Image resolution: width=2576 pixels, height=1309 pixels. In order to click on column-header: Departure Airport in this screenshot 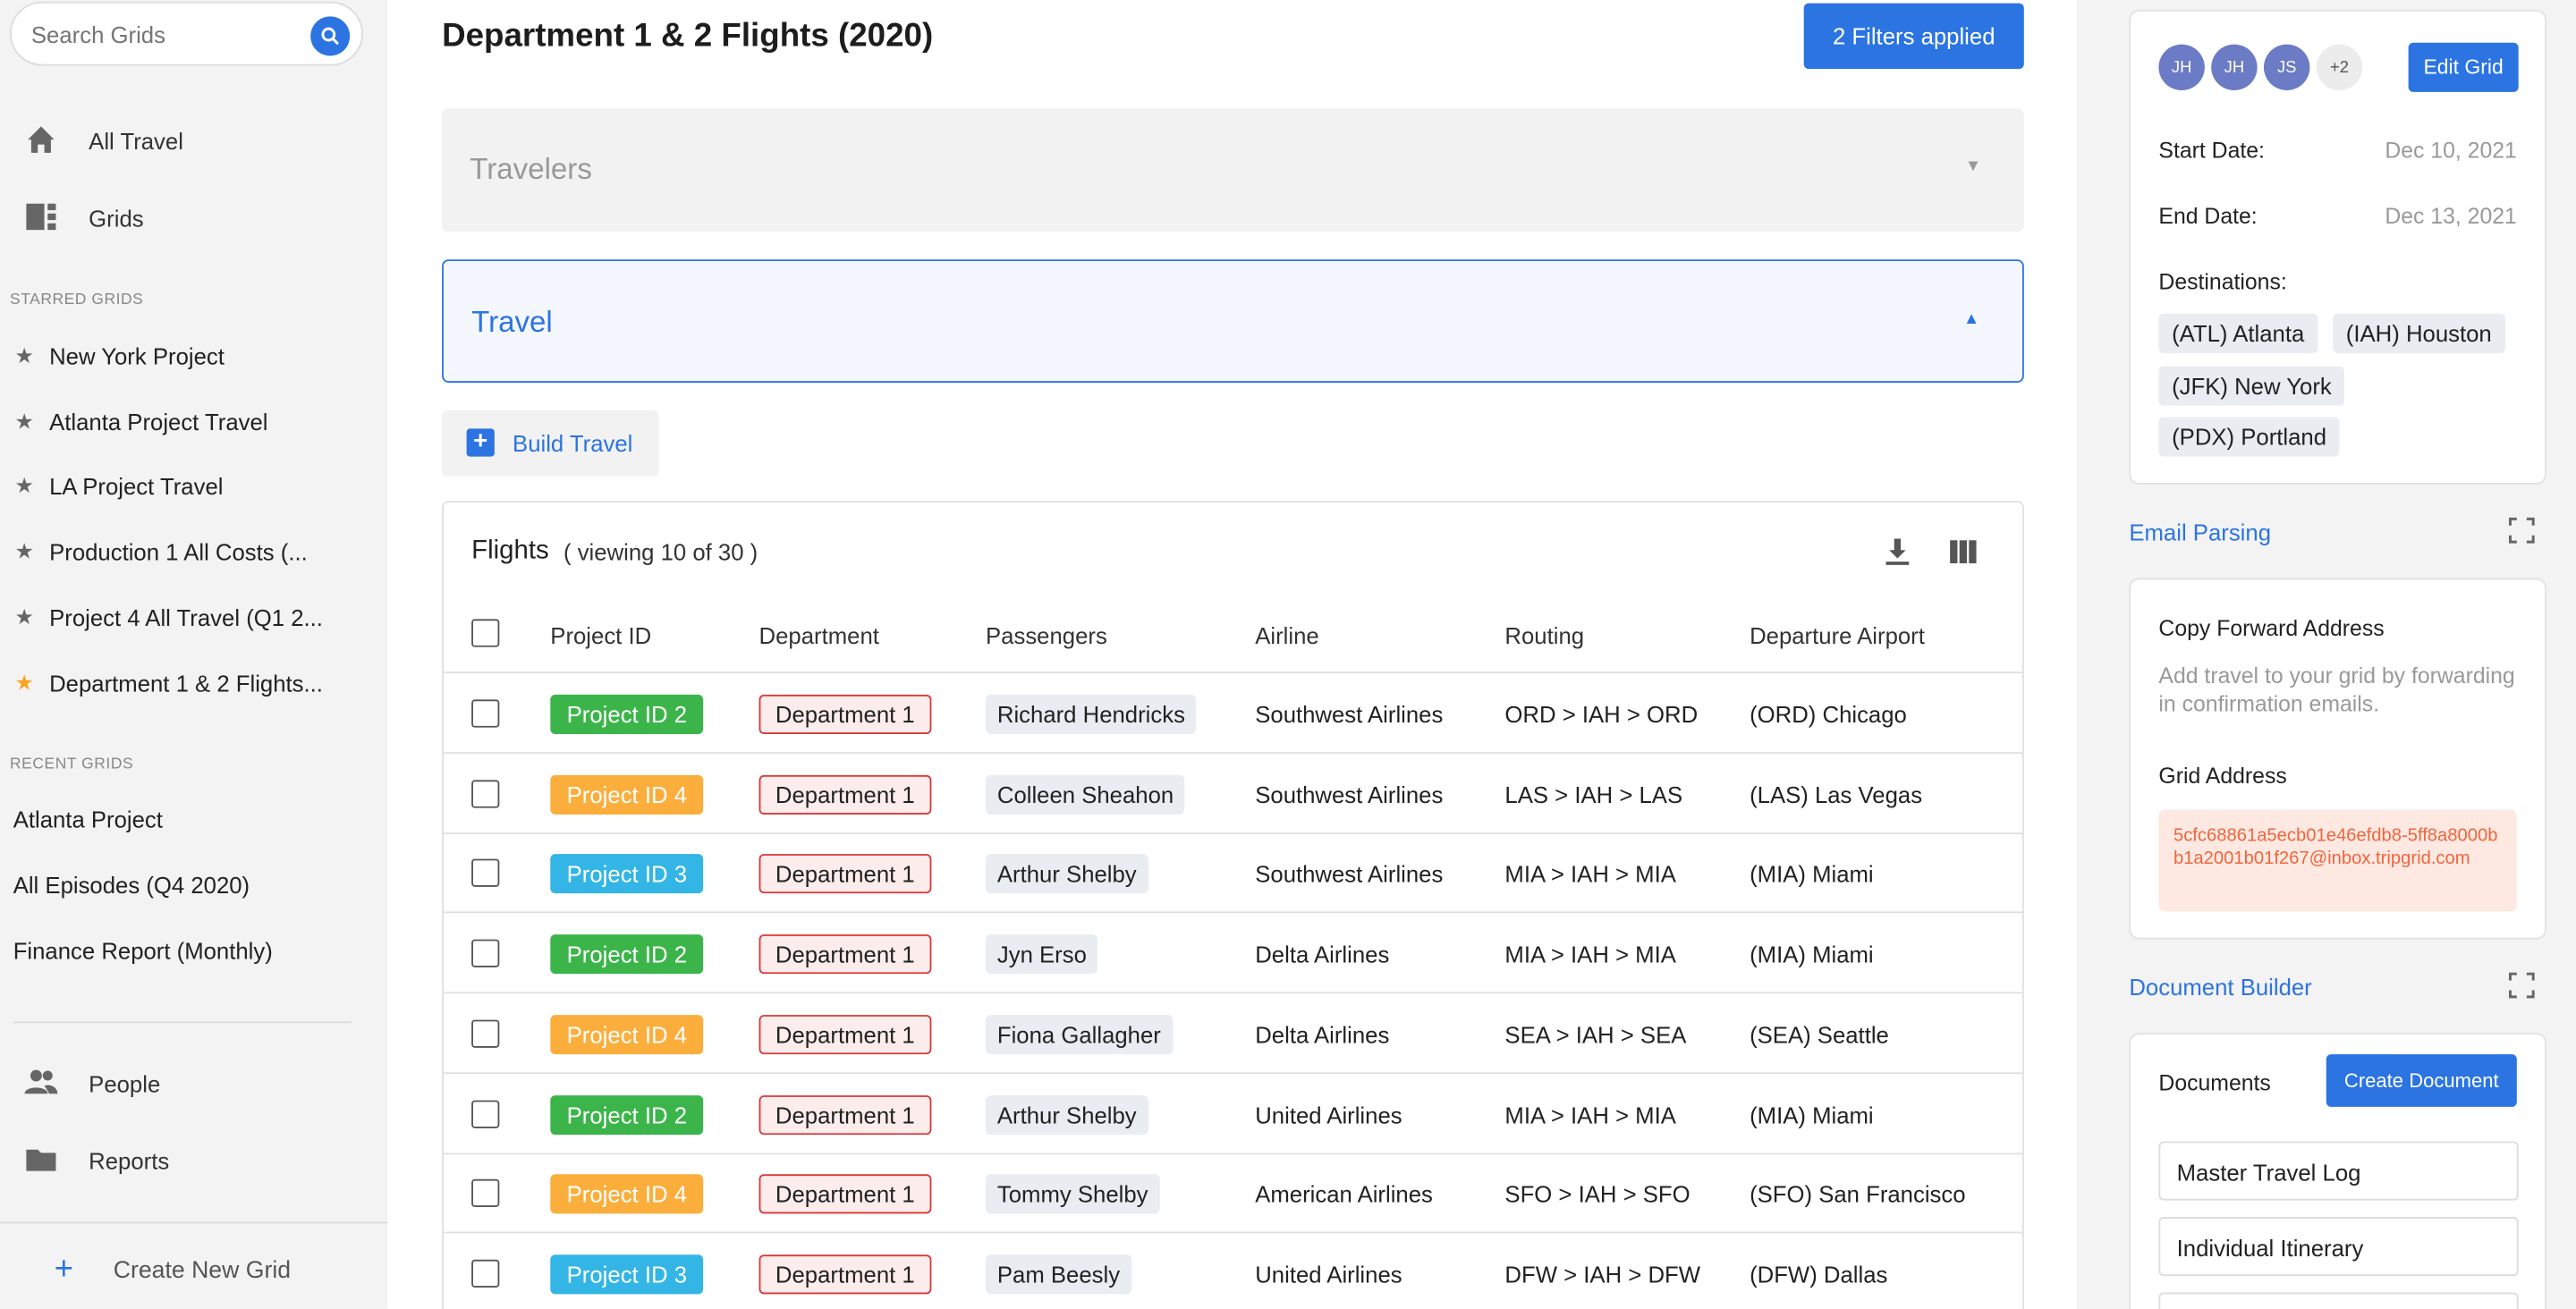, I will do `click(1837, 635)`.